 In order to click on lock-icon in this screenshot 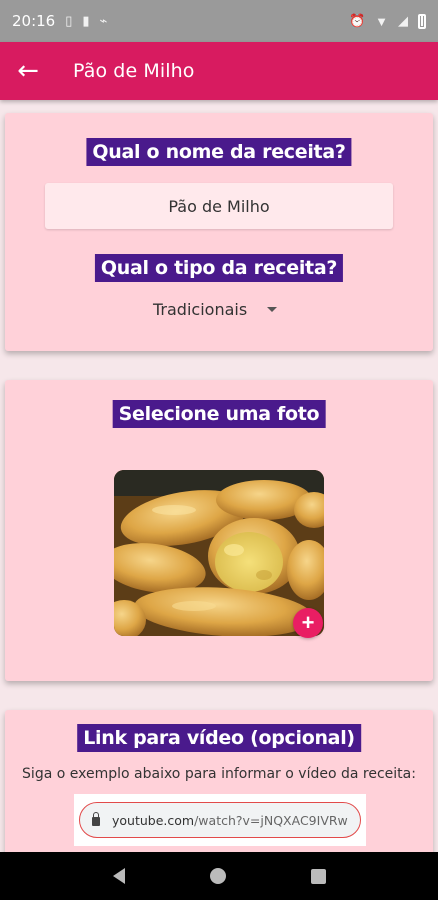, I will do `click(96, 818)`.